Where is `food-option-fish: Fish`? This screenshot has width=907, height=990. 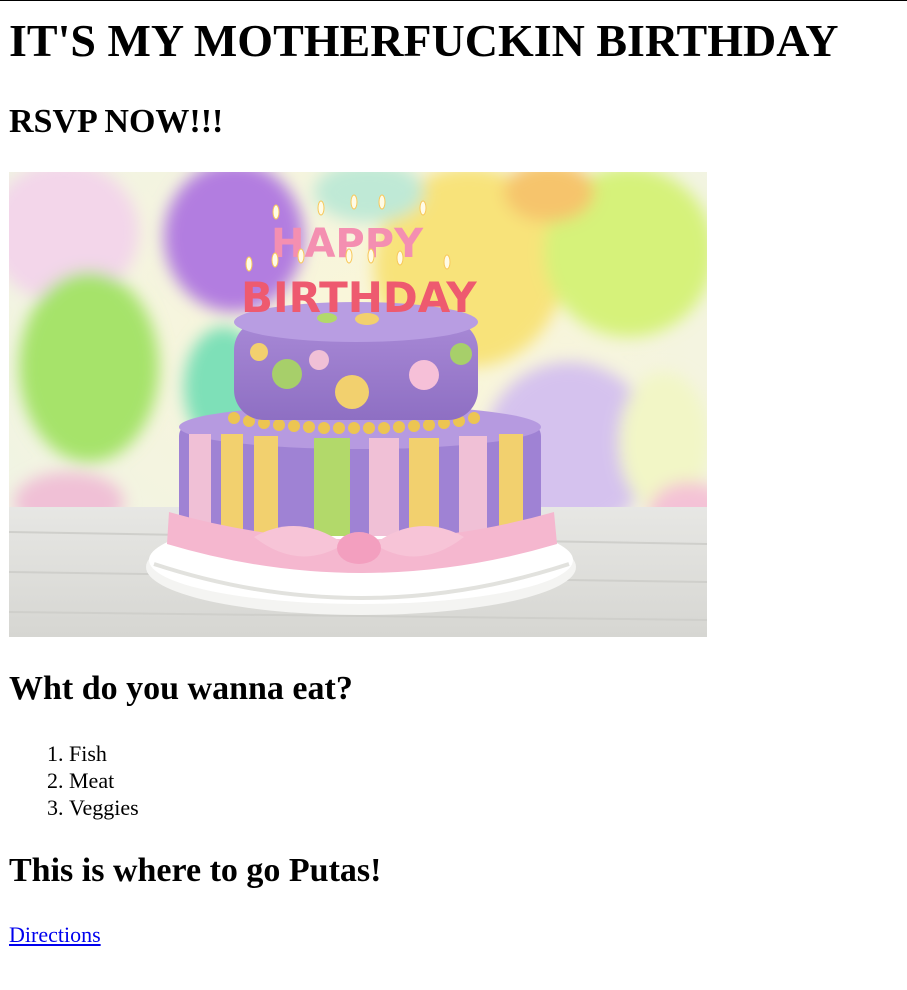
food-option-fish: Fish is located at coordinates (104, 753).